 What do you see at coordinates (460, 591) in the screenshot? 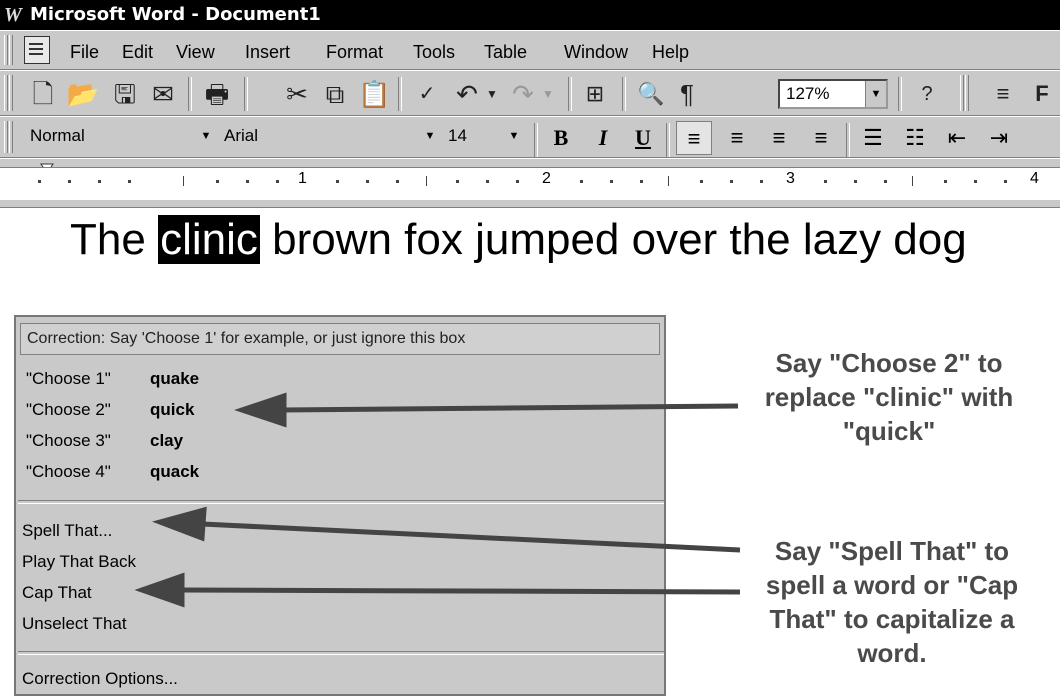
I see `arrow-to-cap-that` at bounding box center [460, 591].